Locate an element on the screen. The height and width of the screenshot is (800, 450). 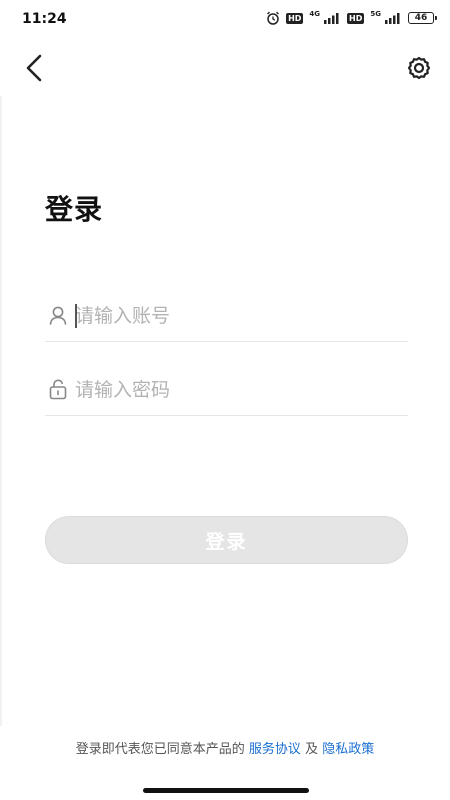
agreement-text: 登录即代表您已同意本产品的 服务协议 及 隐私政策 is located at coordinates (225, 747).